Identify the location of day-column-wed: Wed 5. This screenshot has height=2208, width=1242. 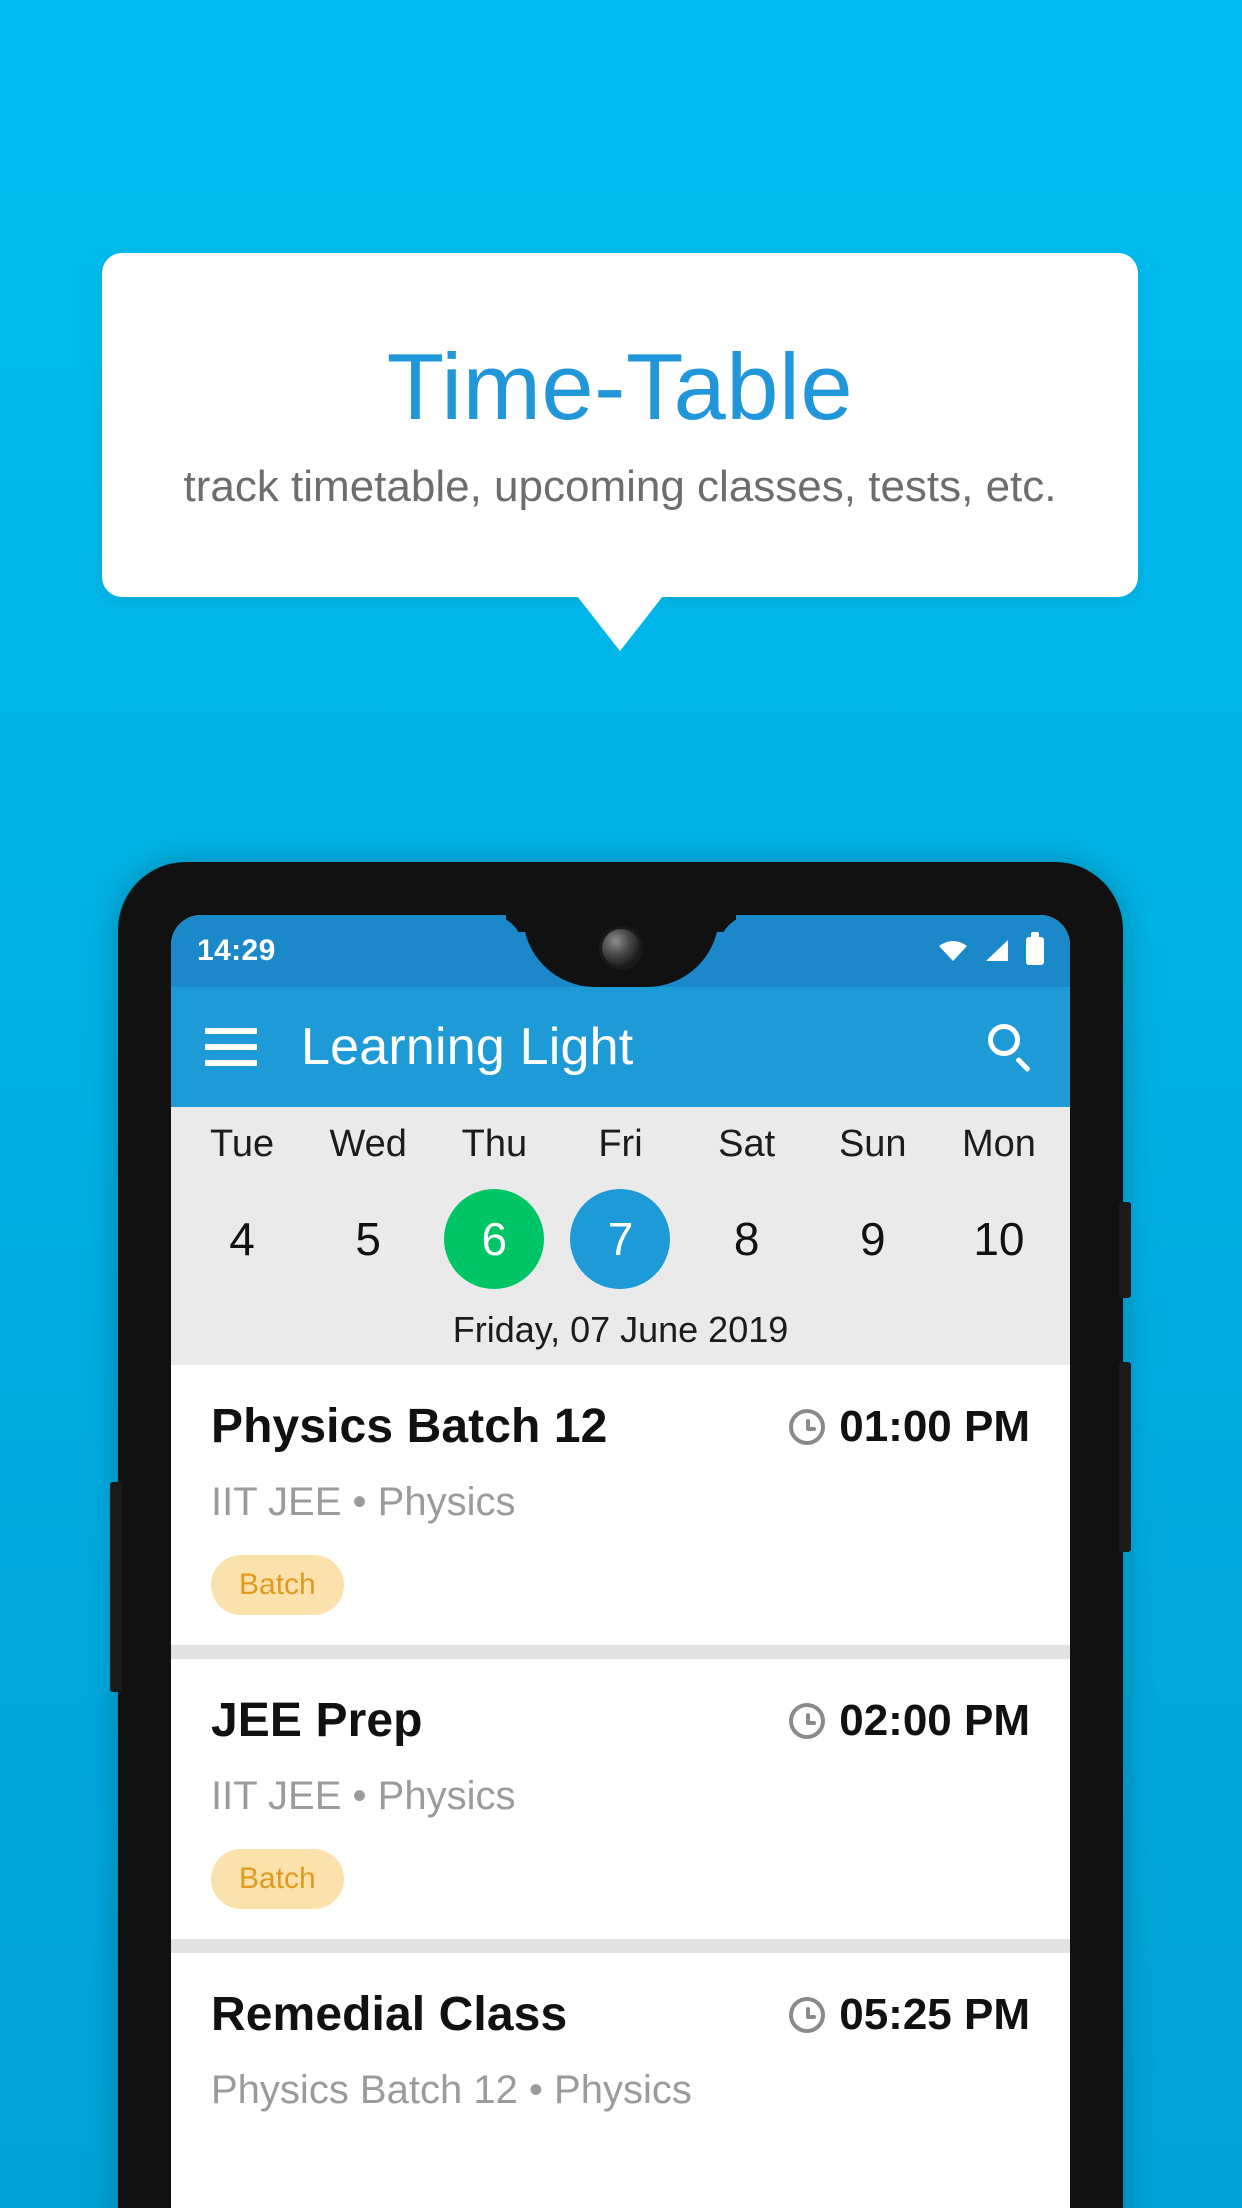
(368, 1207).